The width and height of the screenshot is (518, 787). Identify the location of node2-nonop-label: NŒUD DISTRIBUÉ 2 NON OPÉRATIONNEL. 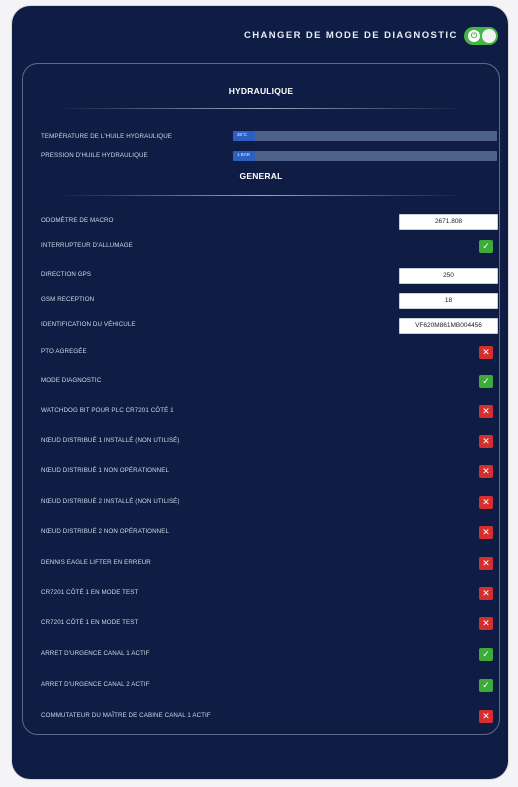
(105, 531).